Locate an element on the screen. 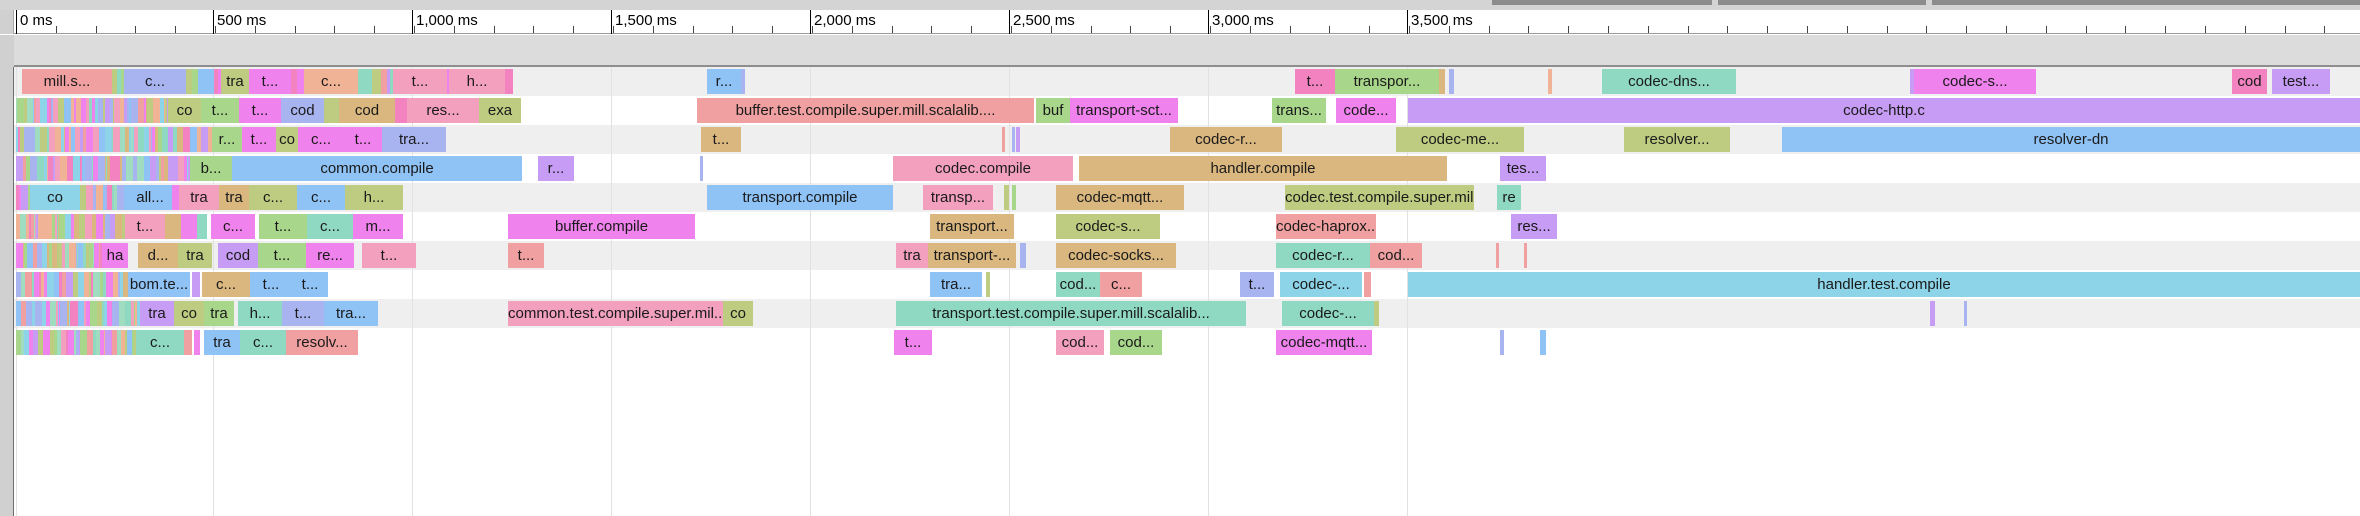 The height and width of the screenshot is (516, 2360). flame-block: cod is located at coordinates (238, 255).